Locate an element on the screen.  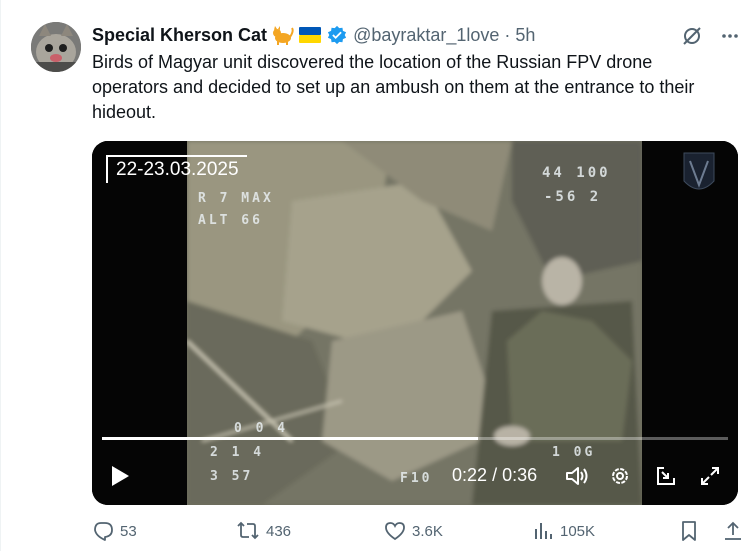
like-button: 3.6K is located at coordinates (413, 531).